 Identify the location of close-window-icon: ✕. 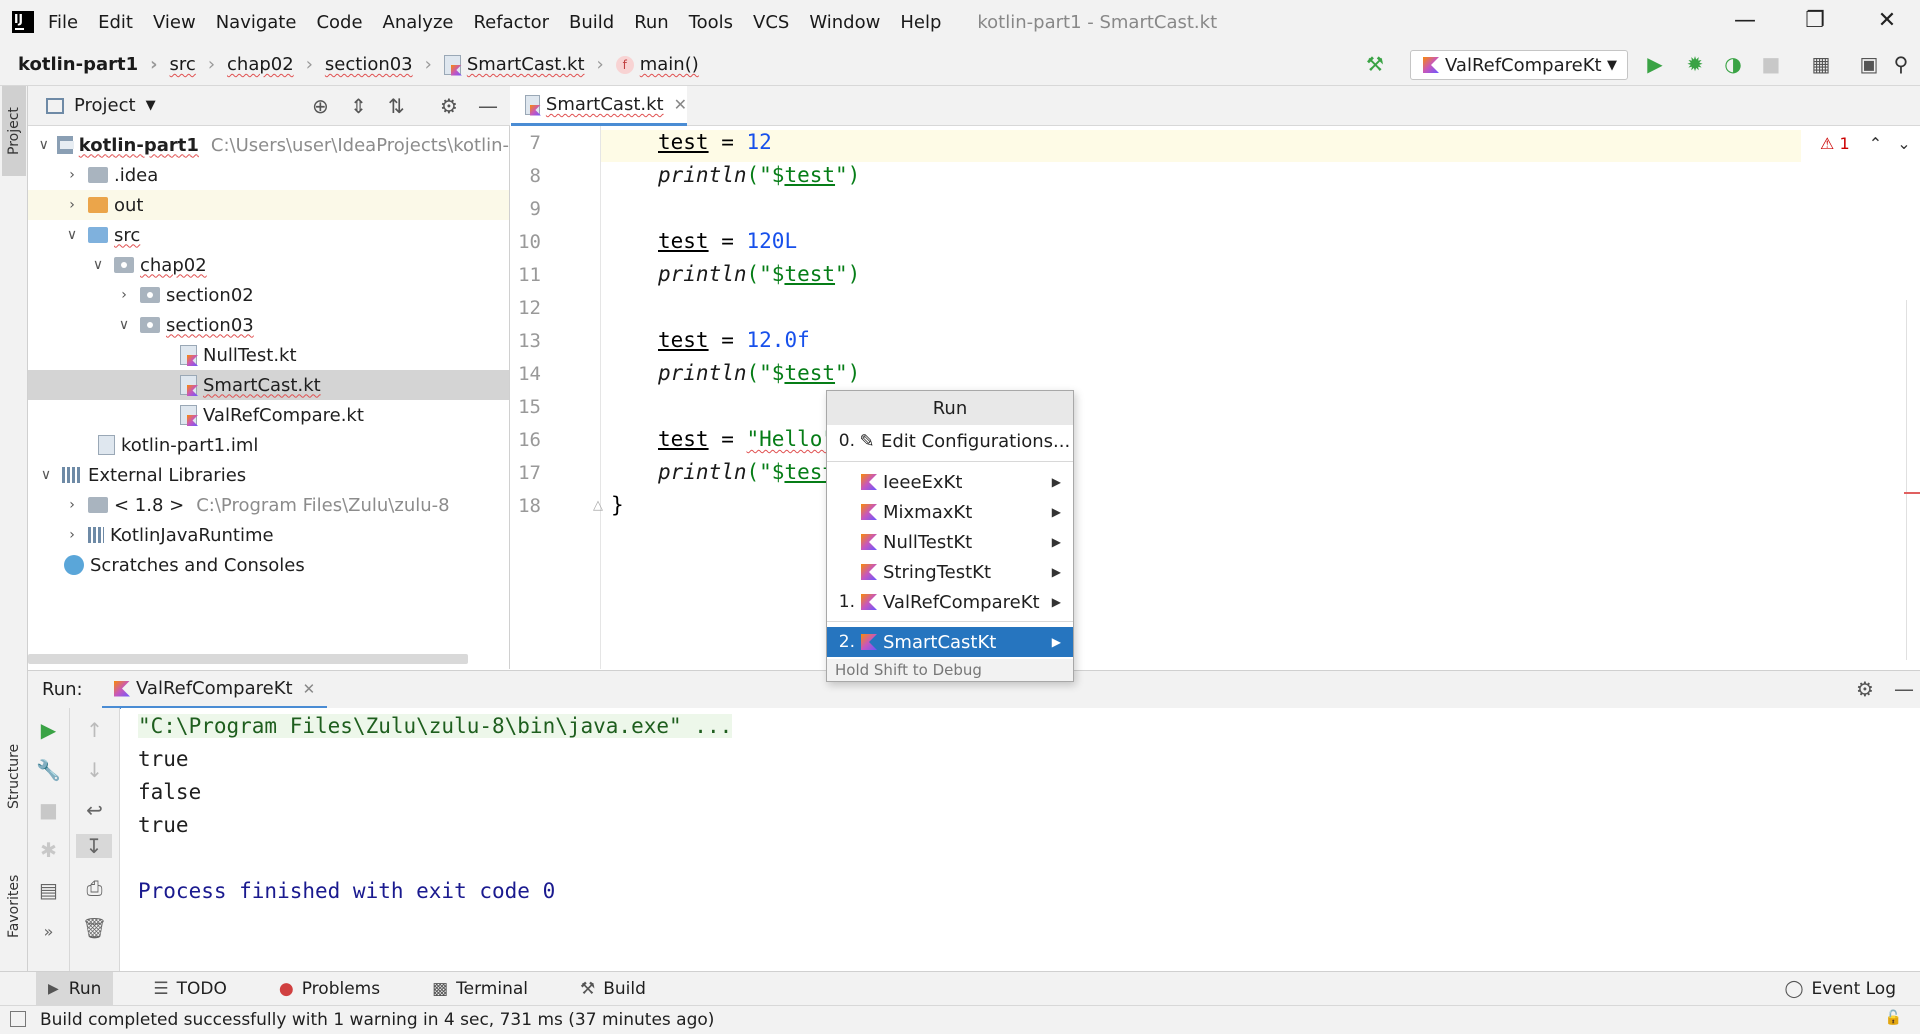
(1887, 20).